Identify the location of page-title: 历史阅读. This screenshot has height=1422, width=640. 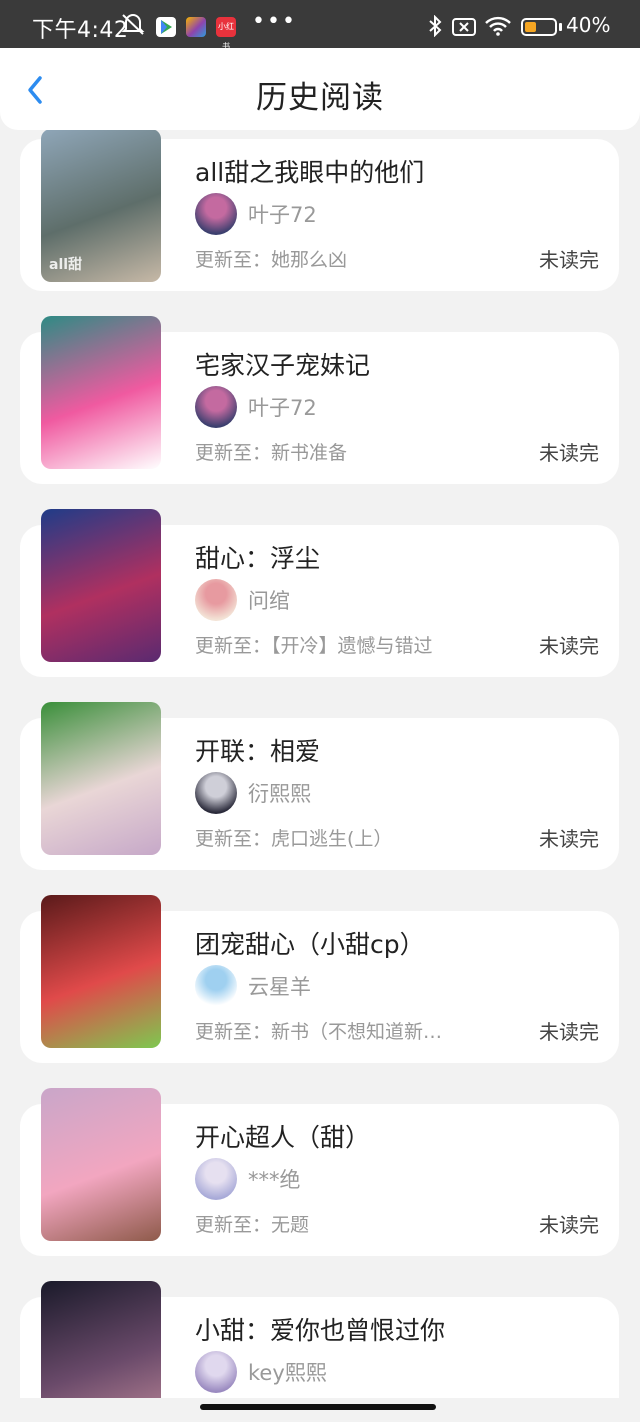
(320, 98).